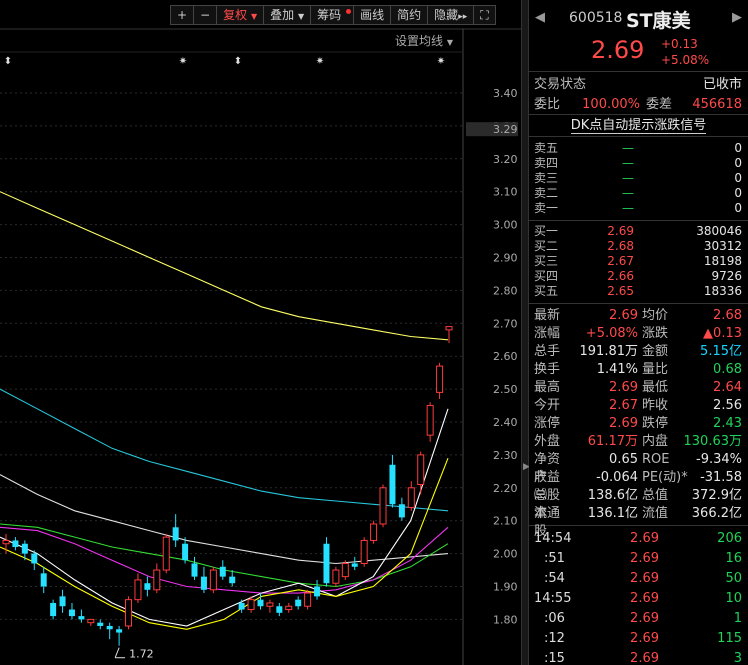  What do you see at coordinates (638, 468) in the screenshot?
I see `quote-row: 净资产 0.65 ROE -9.34%` at bounding box center [638, 468].